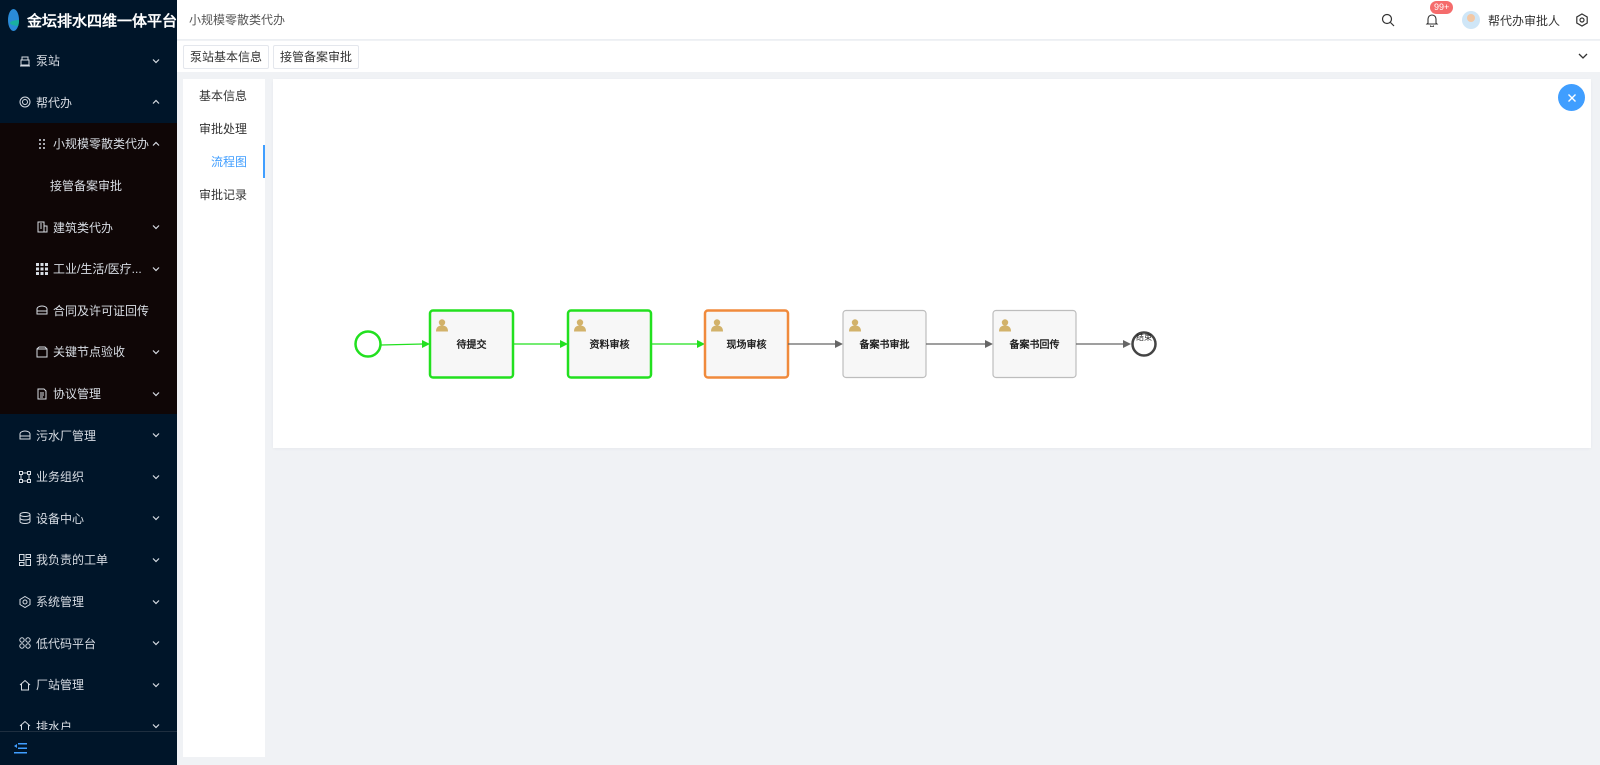 This screenshot has width=1600, height=765. I want to click on building-icon, so click(41, 227).